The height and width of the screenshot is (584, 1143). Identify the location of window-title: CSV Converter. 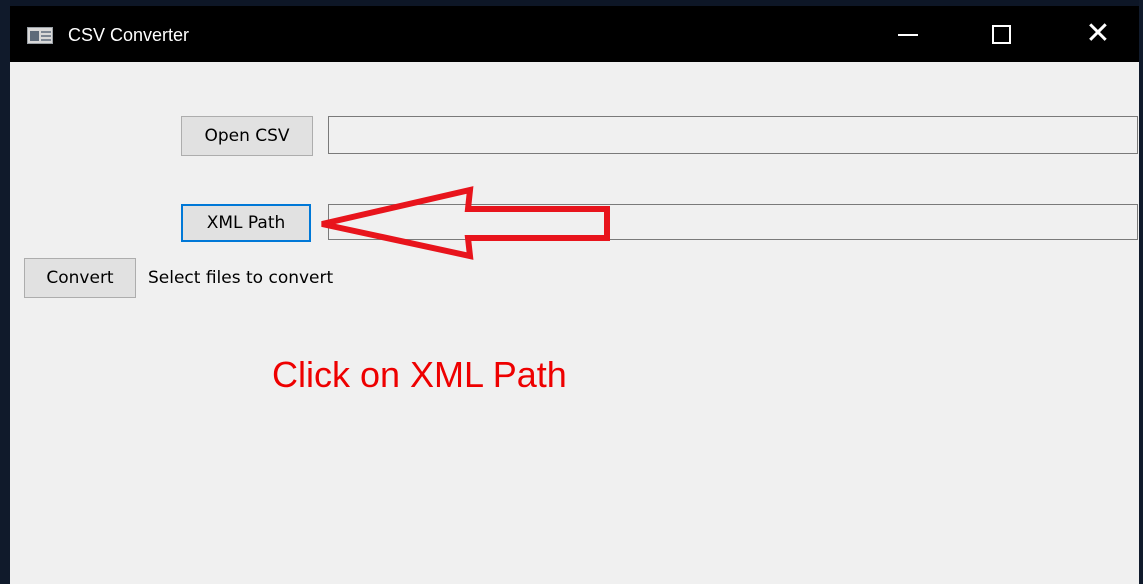
(129, 35).